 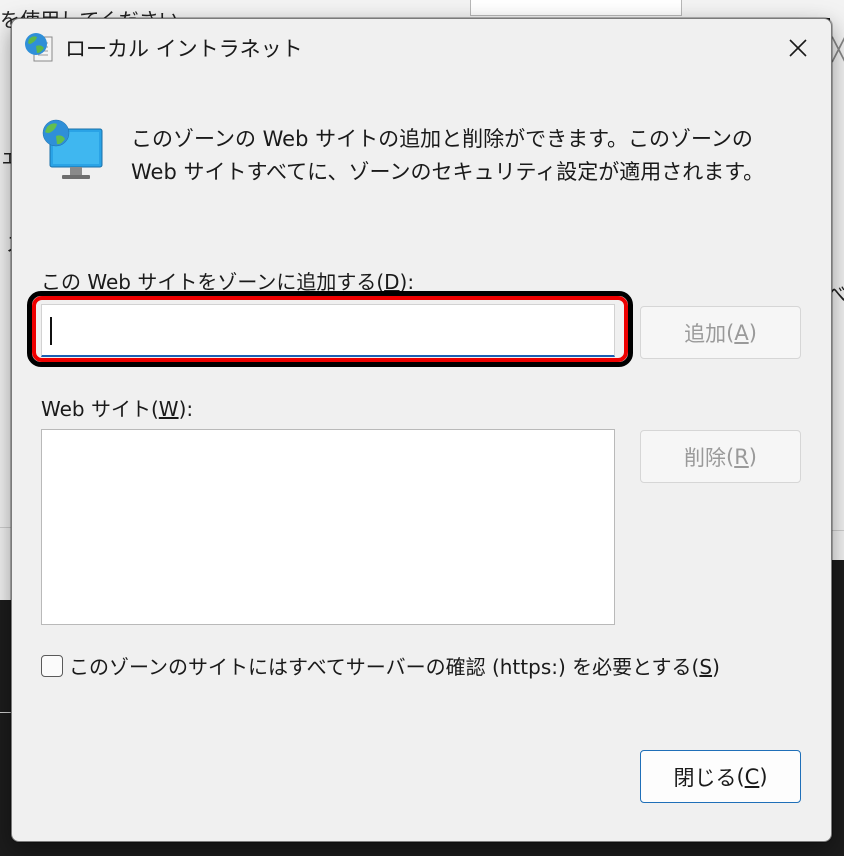 What do you see at coordinates (835, 280) in the screenshot?
I see `background-window-edge: ╳ べて` at bounding box center [835, 280].